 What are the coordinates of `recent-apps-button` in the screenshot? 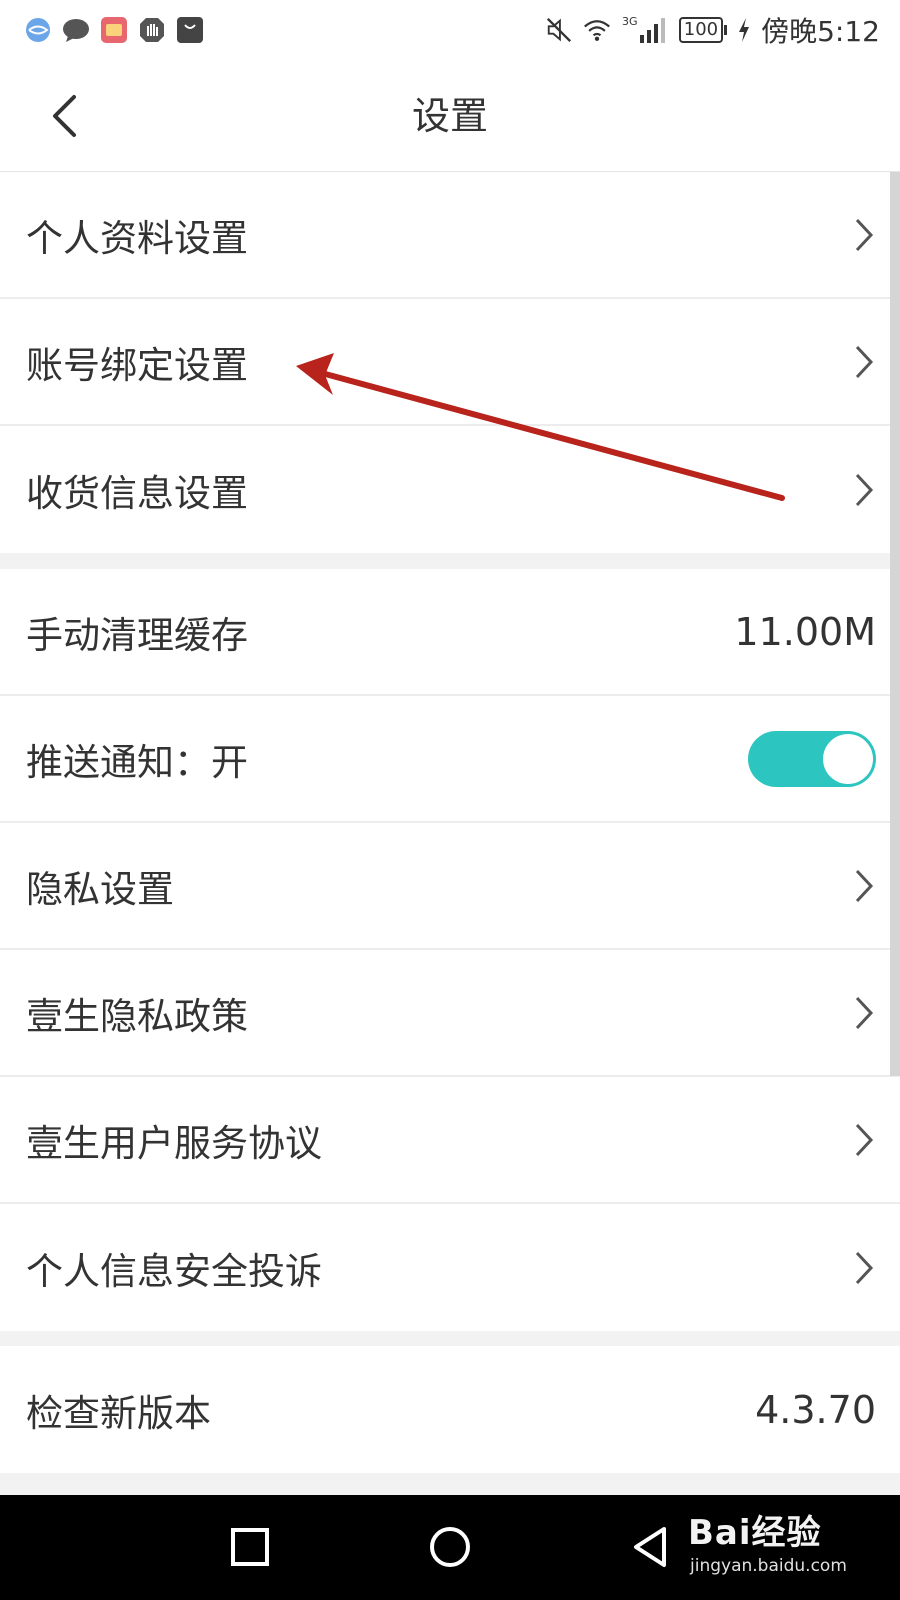 It's located at (250, 1547).